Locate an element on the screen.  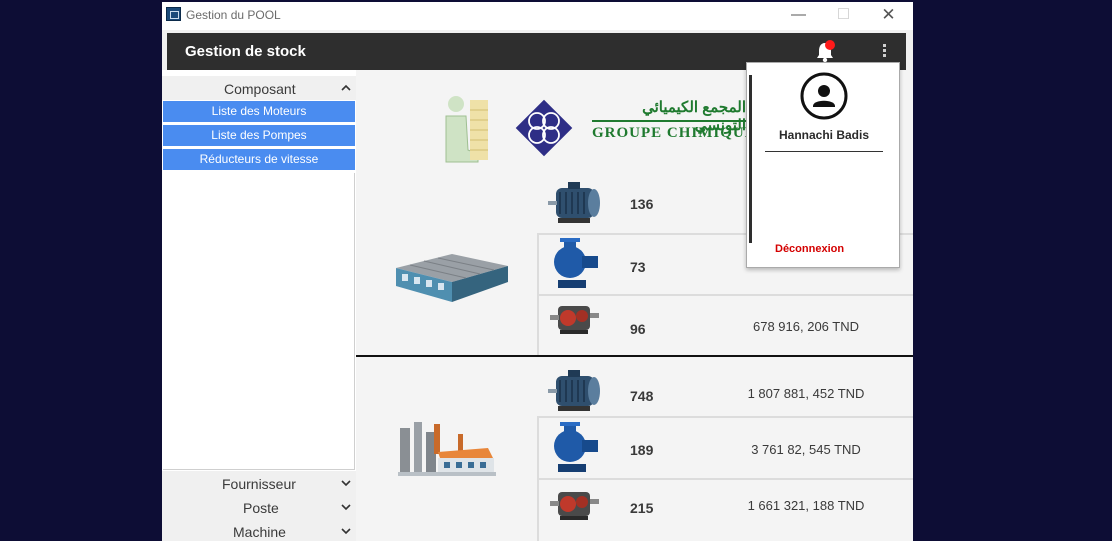
sidebar-section-poste: Poste is located at coordinates (259, 507).